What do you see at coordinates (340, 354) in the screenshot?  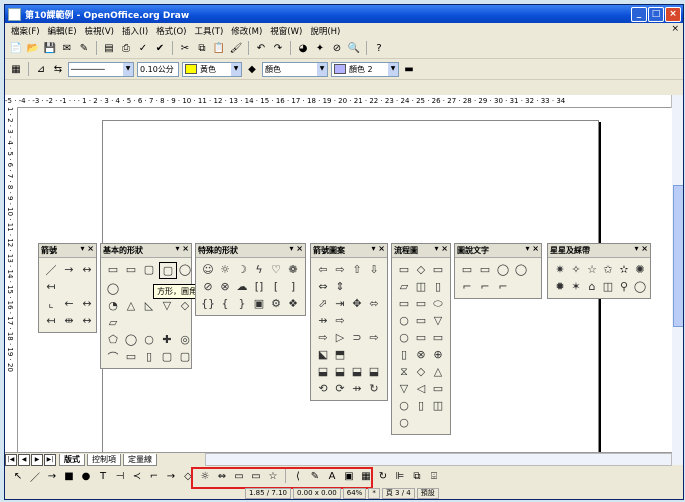 I see `left-callout-icon: ⬒` at bounding box center [340, 354].